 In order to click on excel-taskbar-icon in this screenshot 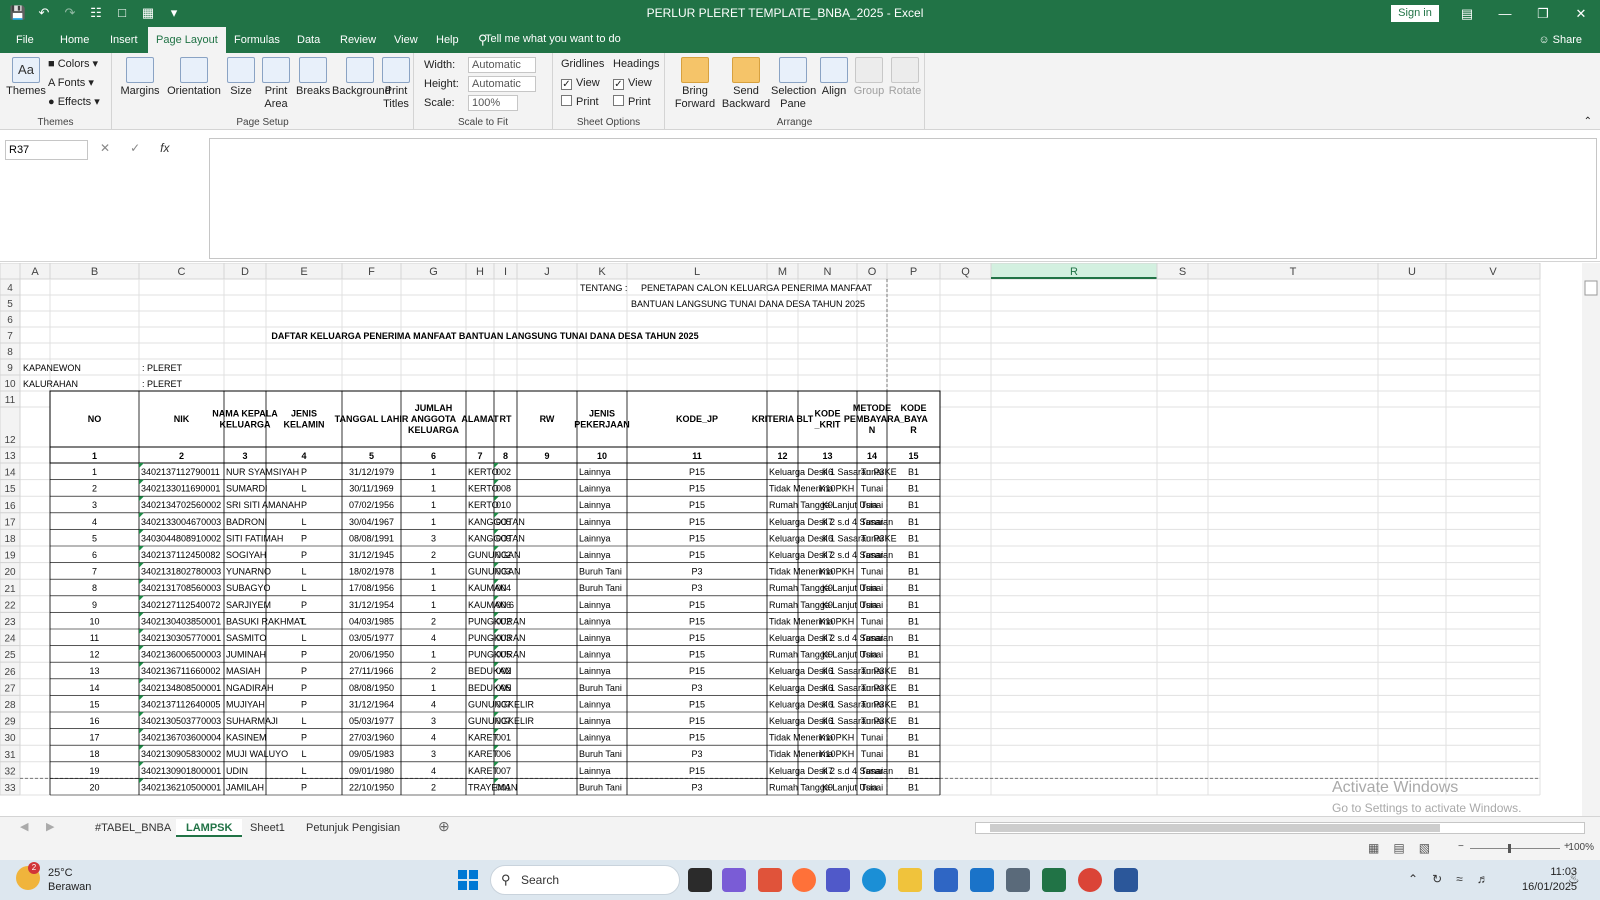, I will do `click(1054, 880)`.